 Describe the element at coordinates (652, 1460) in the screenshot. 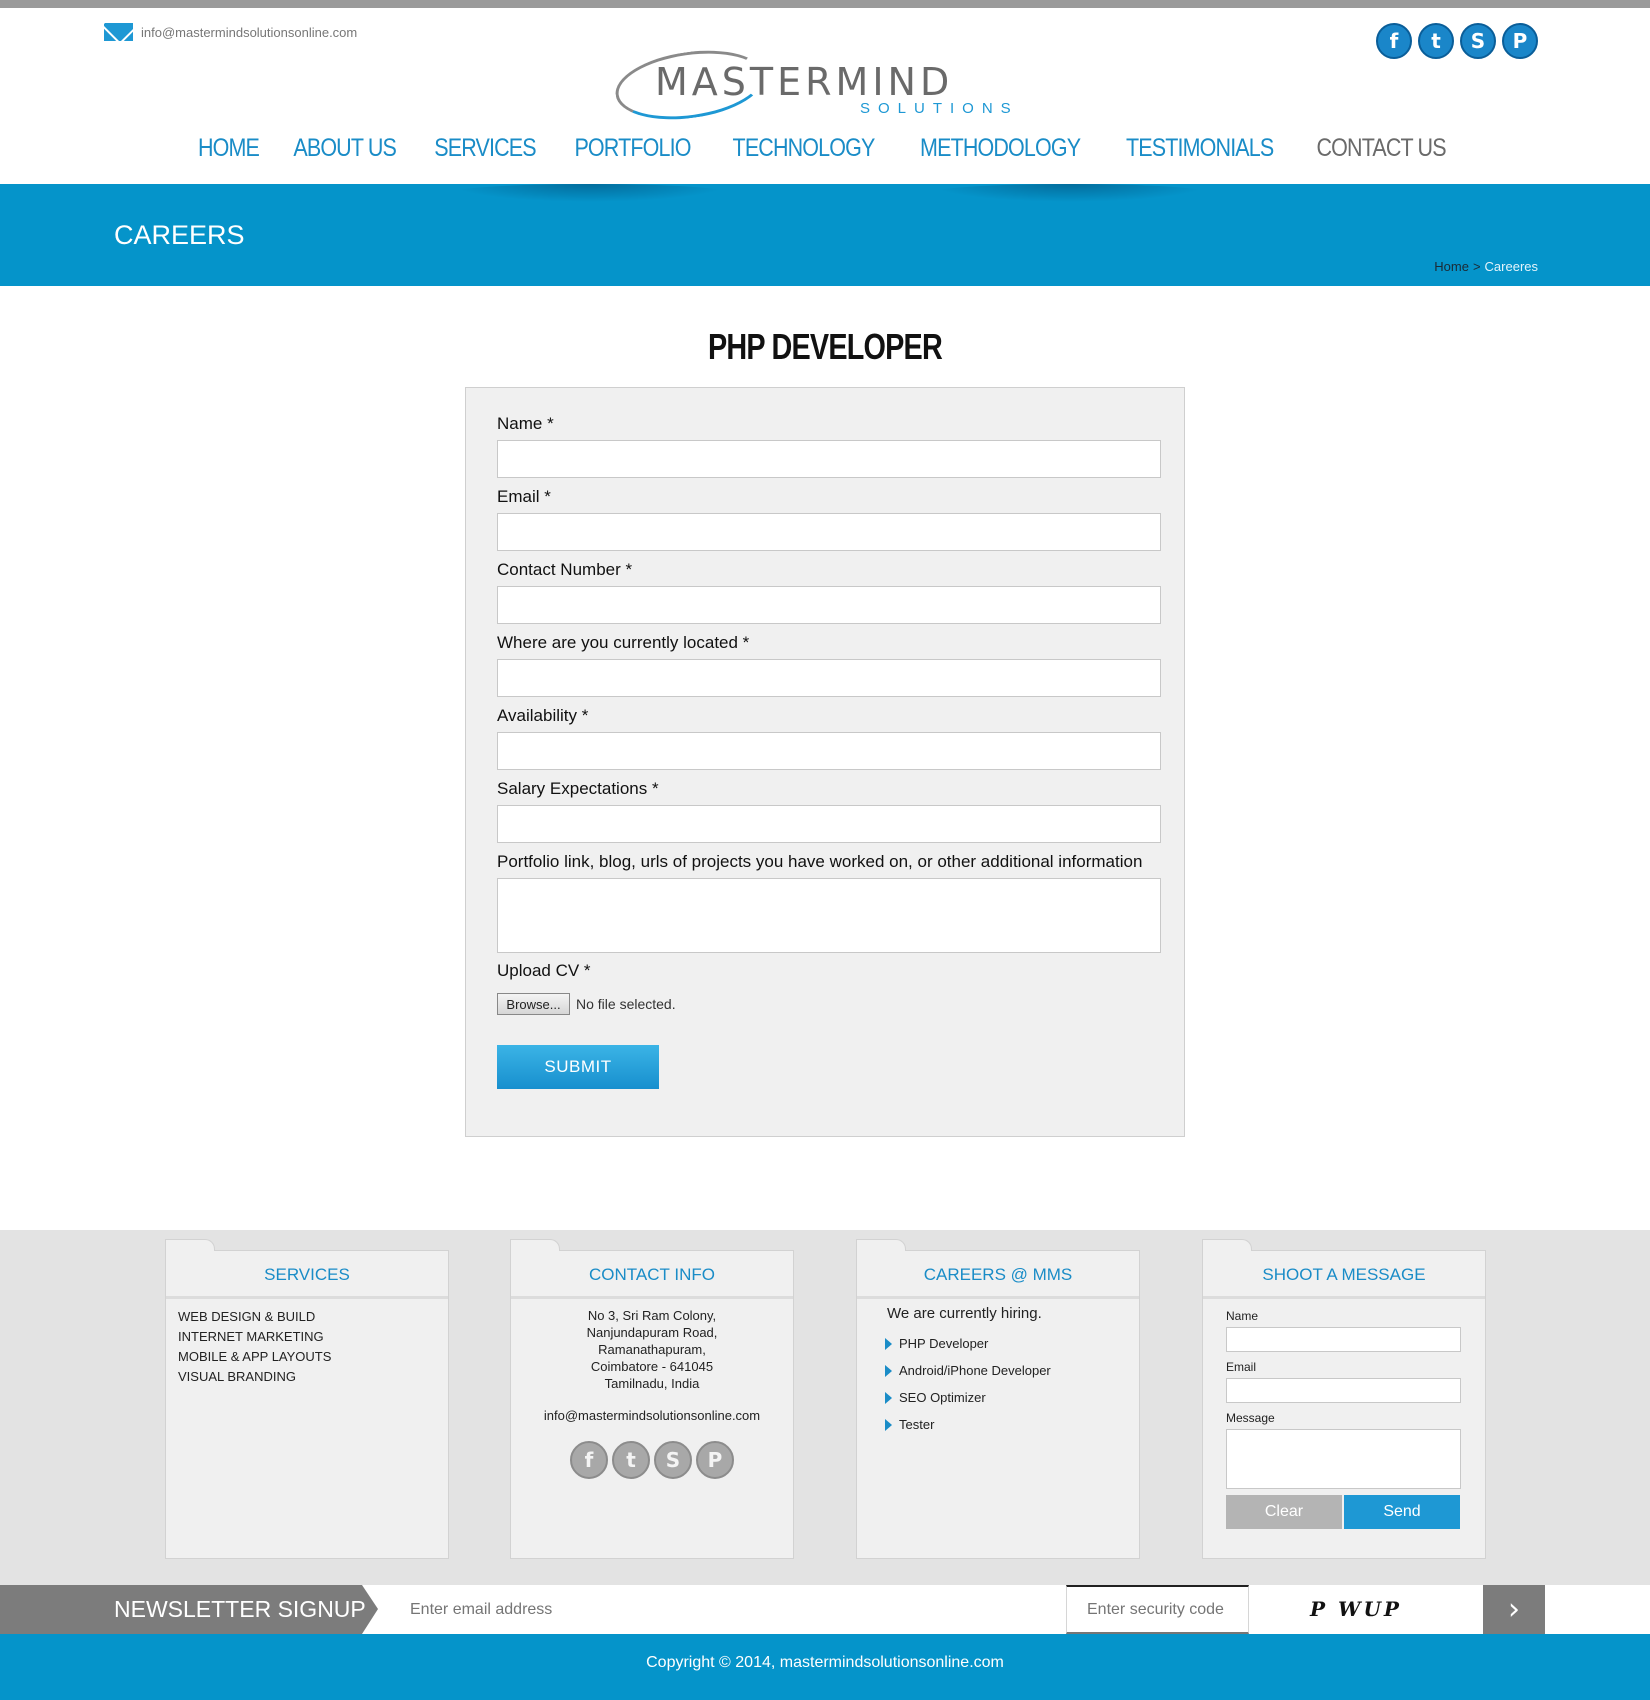

I see `footer-social: f t S P` at that location.